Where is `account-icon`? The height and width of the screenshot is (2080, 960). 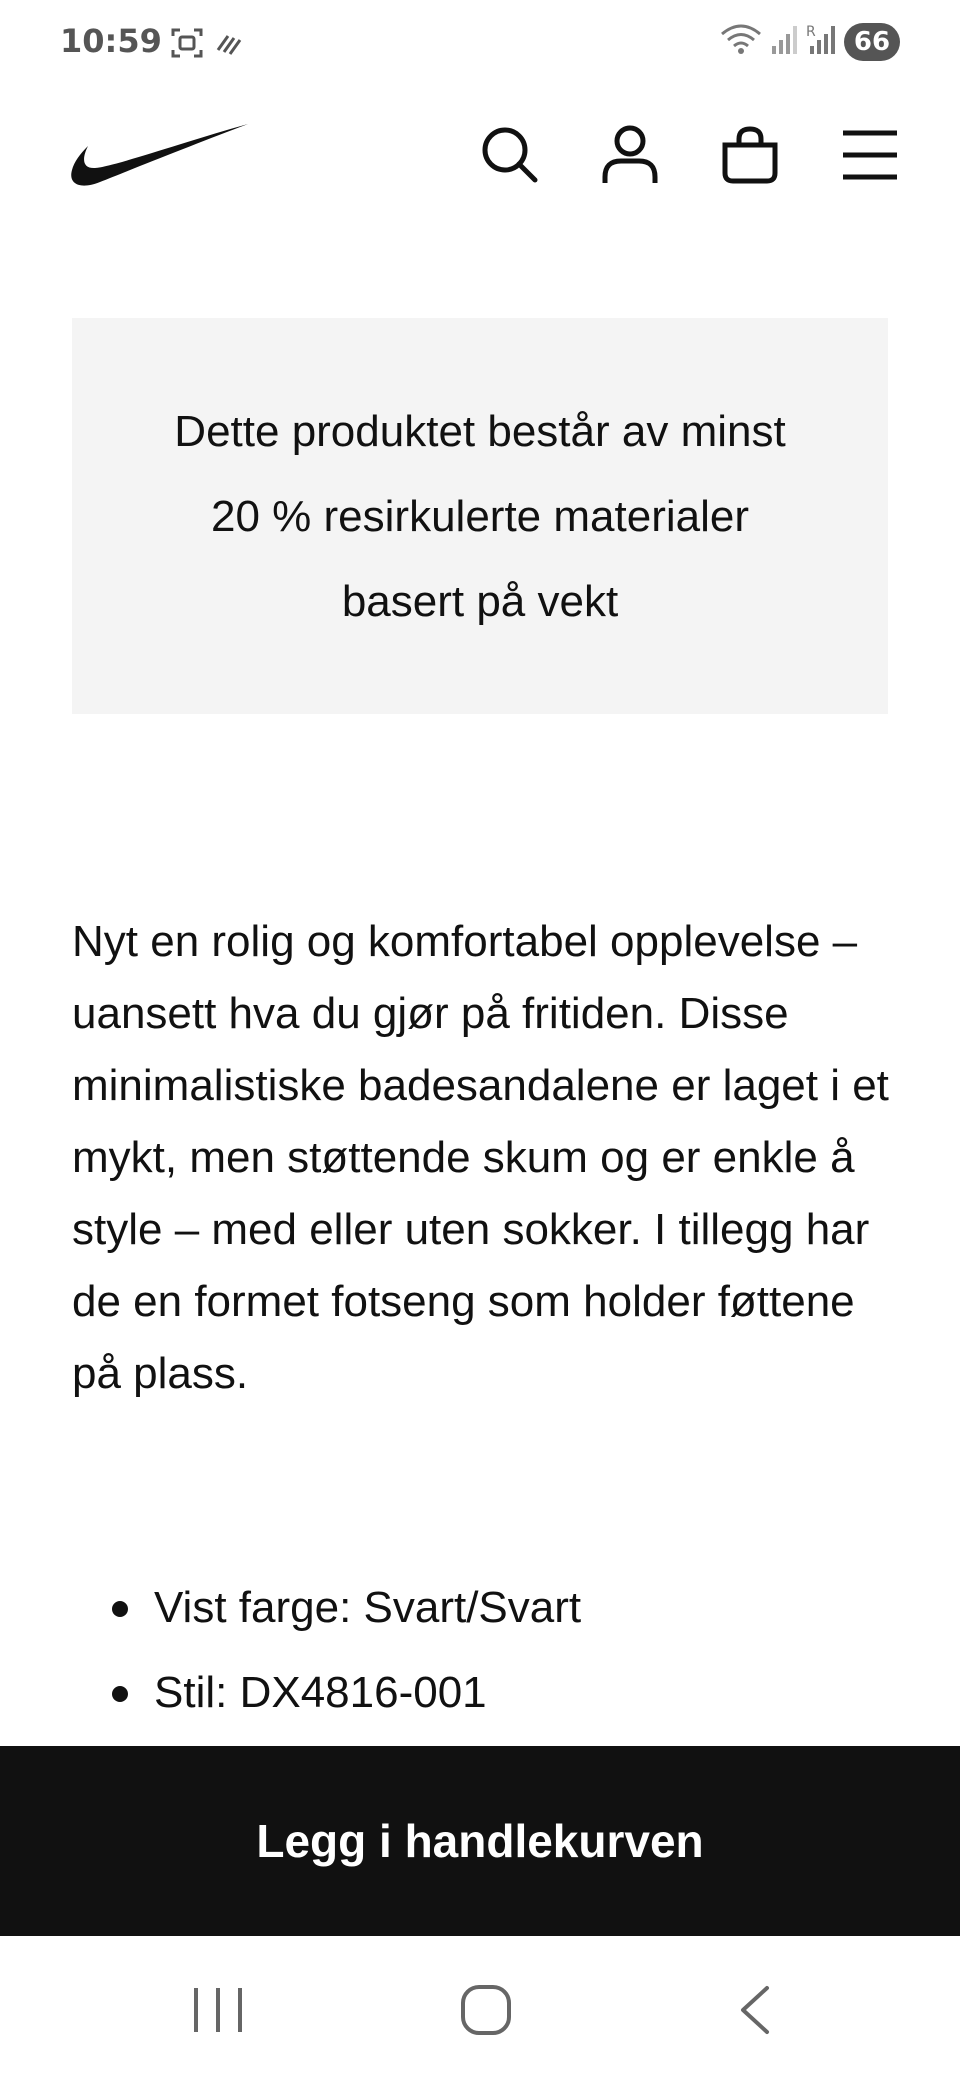
account-icon is located at coordinates (630, 155).